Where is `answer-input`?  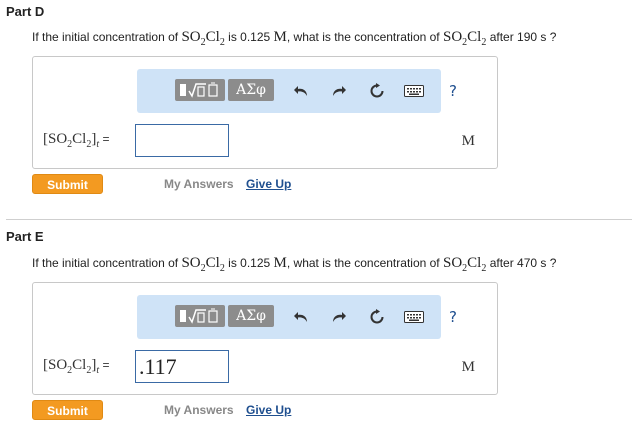
answer-input is located at coordinates (182, 140).